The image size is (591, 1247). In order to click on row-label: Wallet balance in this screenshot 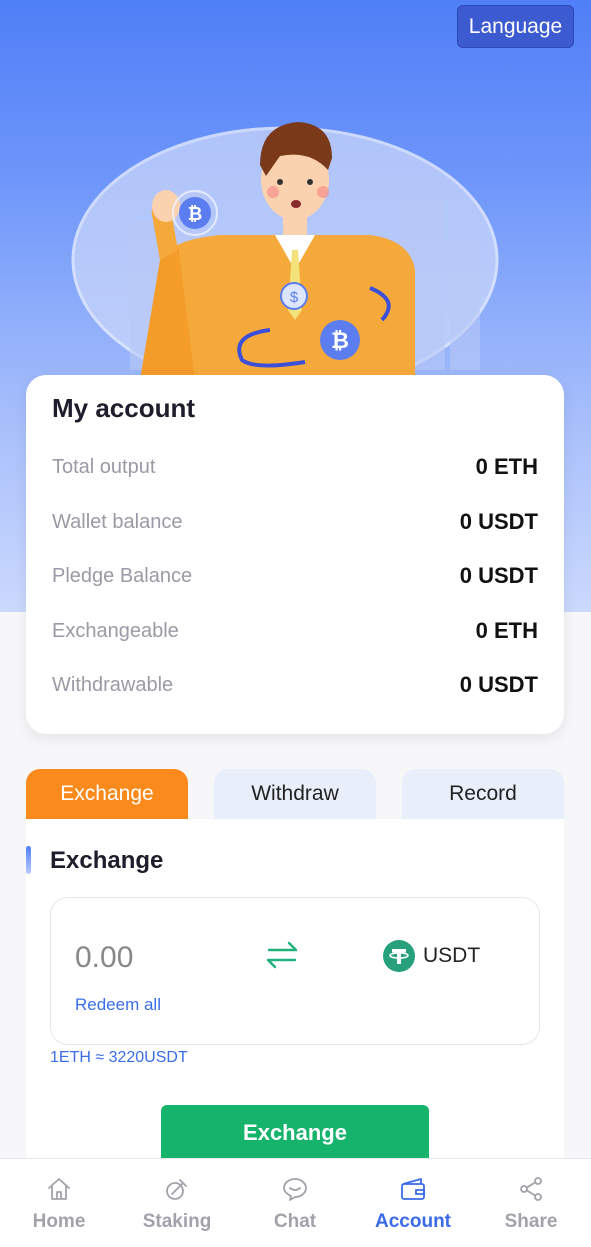, I will do `click(117, 521)`.